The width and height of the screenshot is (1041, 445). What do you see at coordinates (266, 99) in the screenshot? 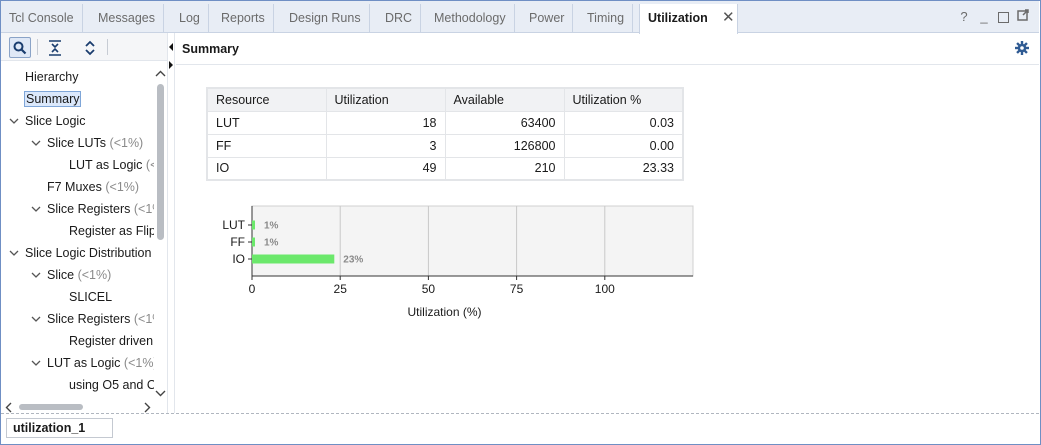
I see `column-header-resource: Resource` at bounding box center [266, 99].